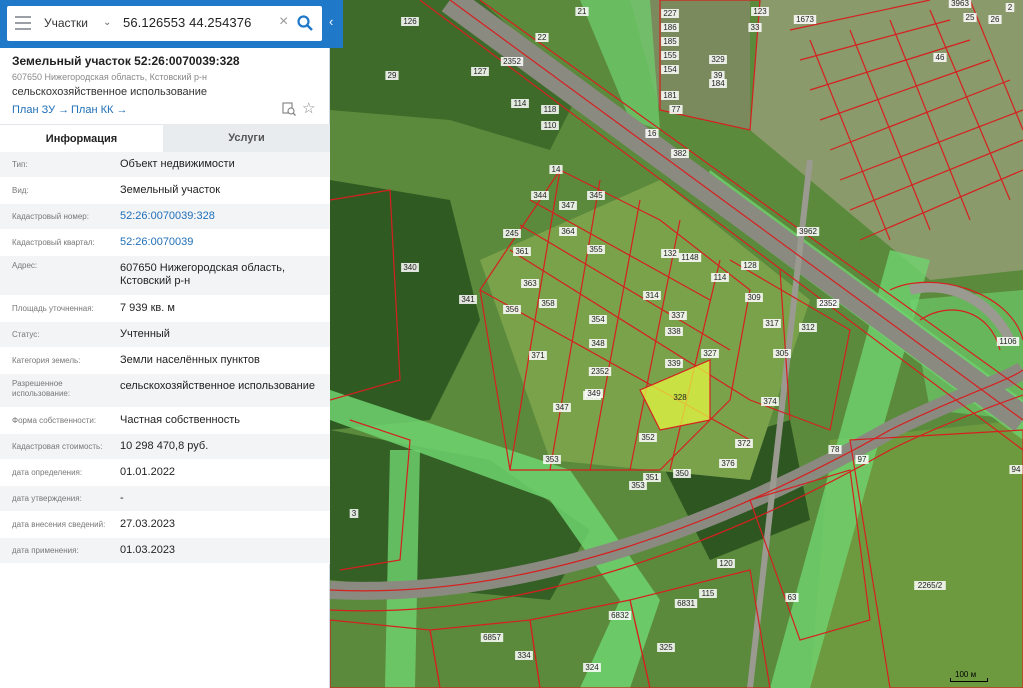 The image size is (1023, 688). What do you see at coordinates (680, 153) in the screenshot?
I see `parcel-number-label: 382` at bounding box center [680, 153].